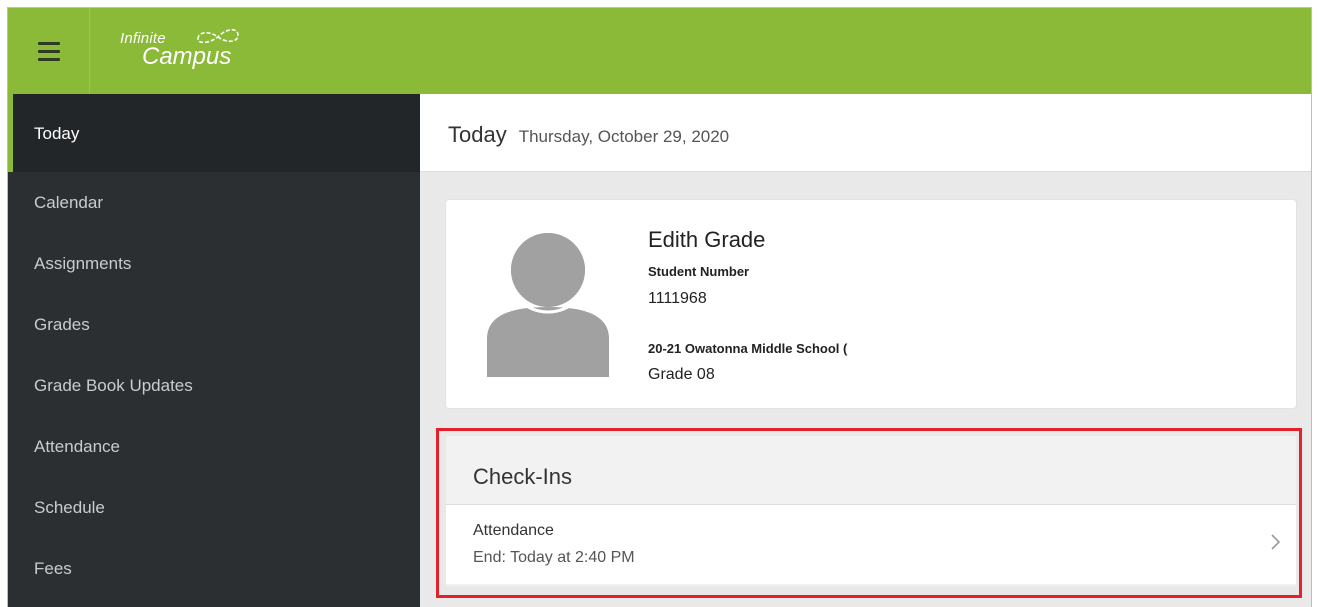  I want to click on top-header: Infinite Campus, so click(659, 51).